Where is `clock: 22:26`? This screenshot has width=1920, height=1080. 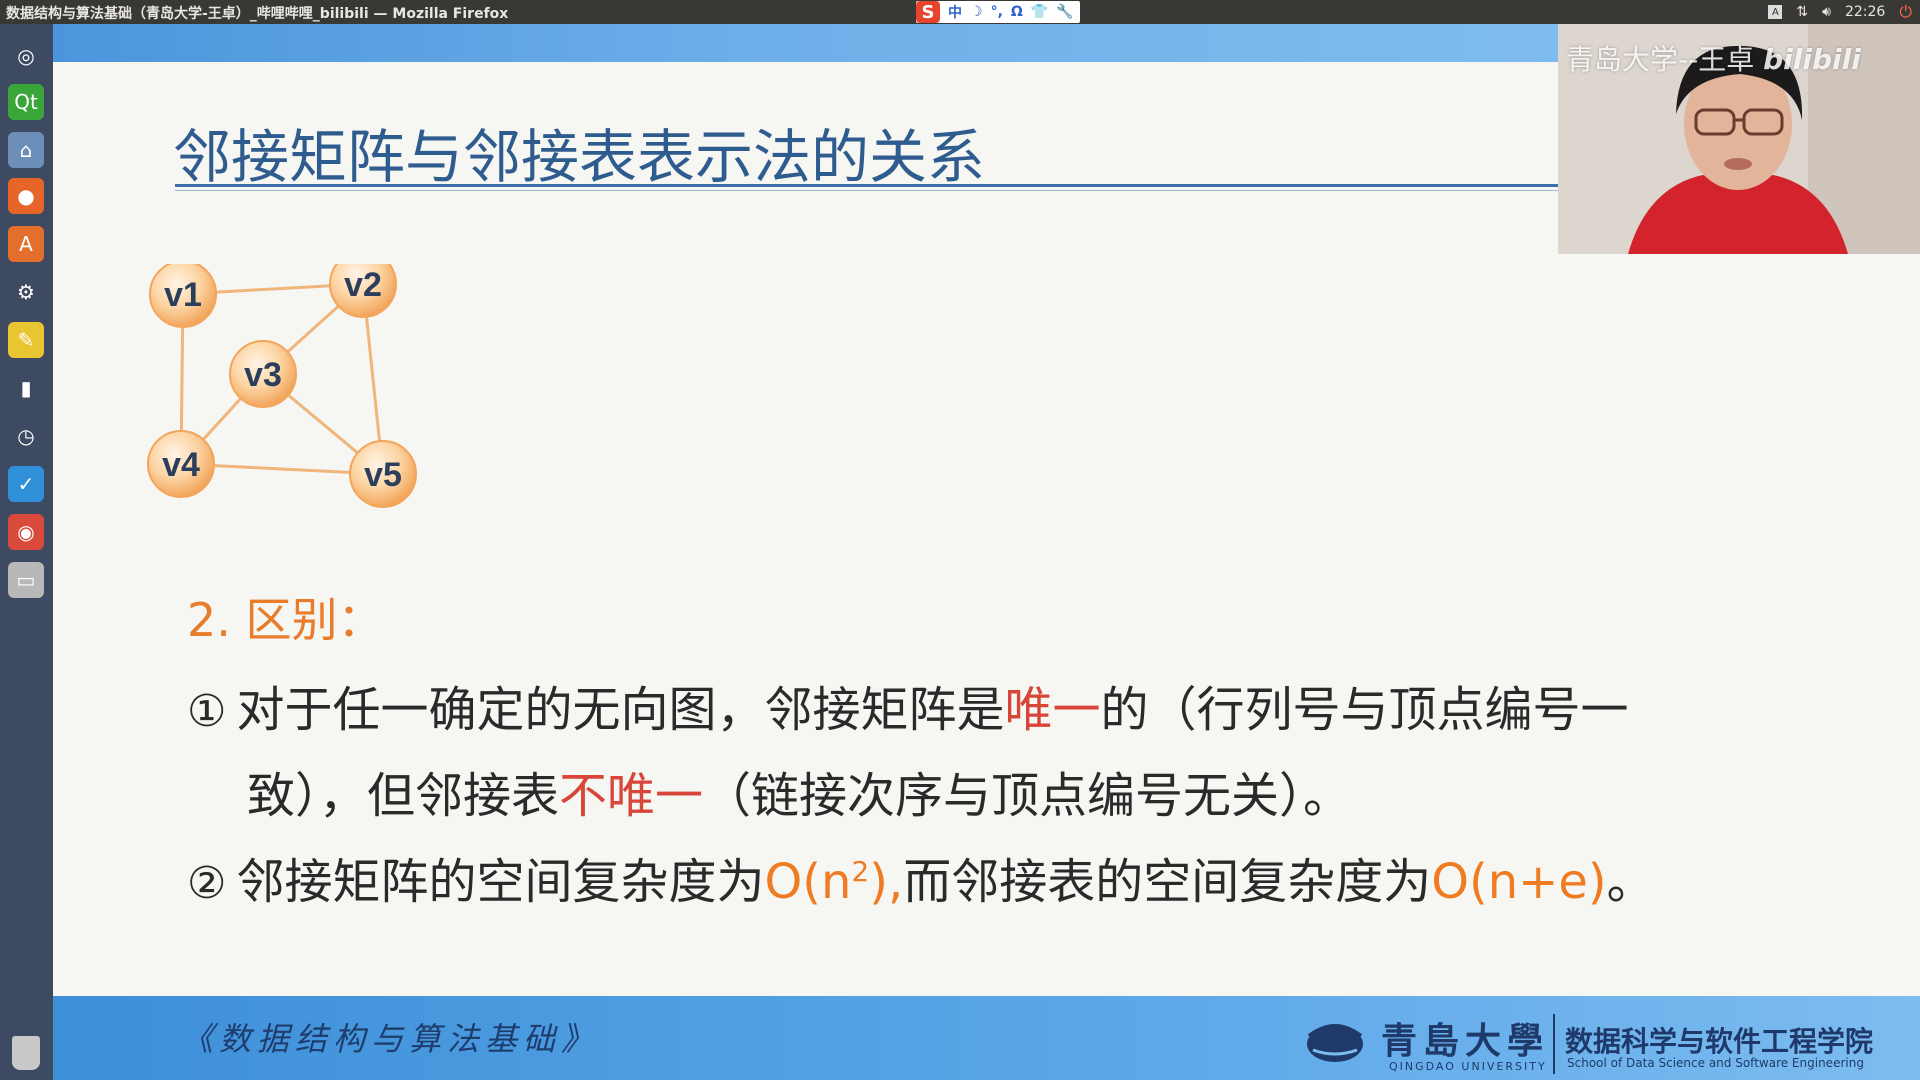
clock: 22:26 is located at coordinates (1865, 12).